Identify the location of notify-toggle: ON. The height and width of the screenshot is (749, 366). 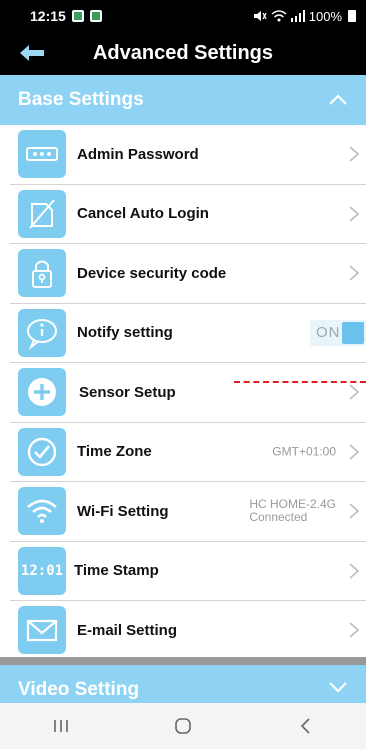
(338, 332).